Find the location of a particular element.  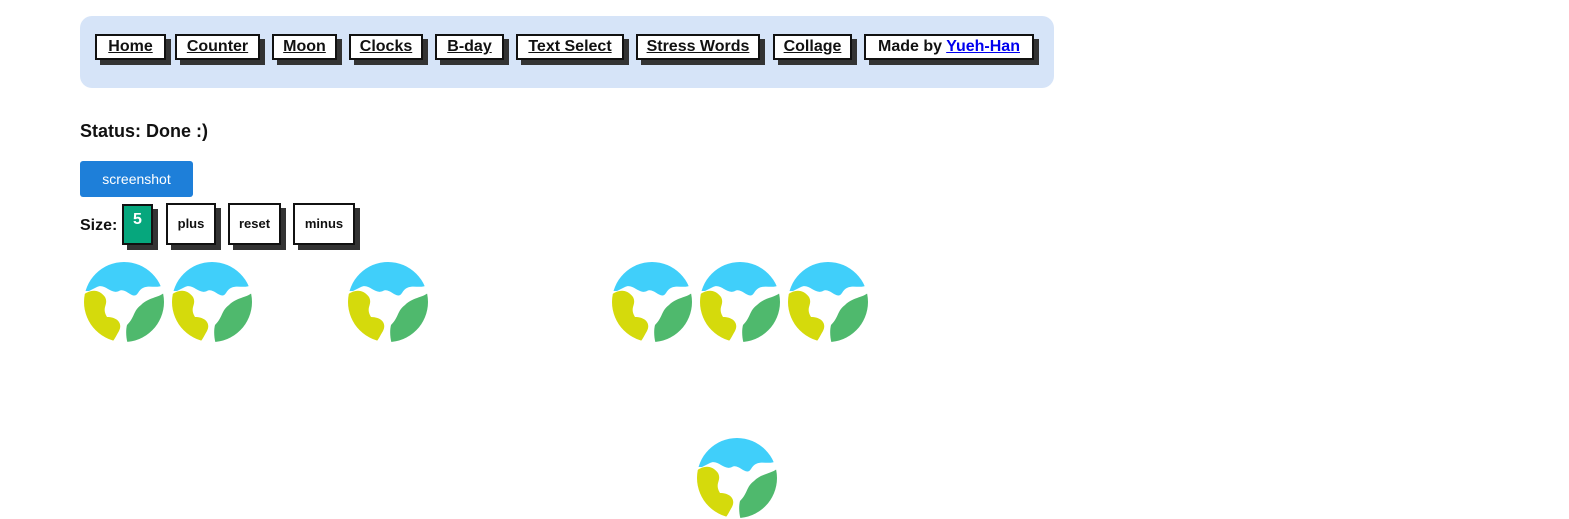

nav-home-link: Home is located at coordinates (130, 47).